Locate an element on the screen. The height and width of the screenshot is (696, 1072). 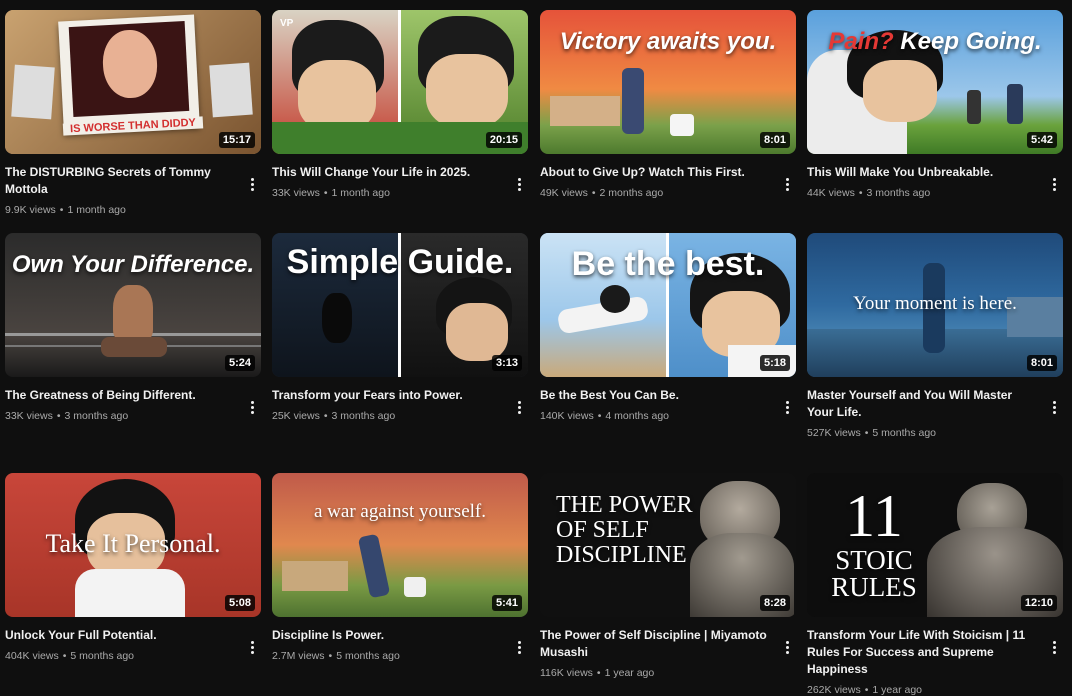
thumbnail-overlay-text: Victory awaits you. is located at coordinates (668, 41).